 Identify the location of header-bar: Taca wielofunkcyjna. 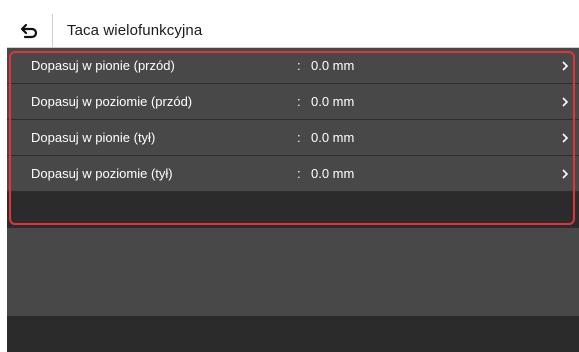
(293, 31).